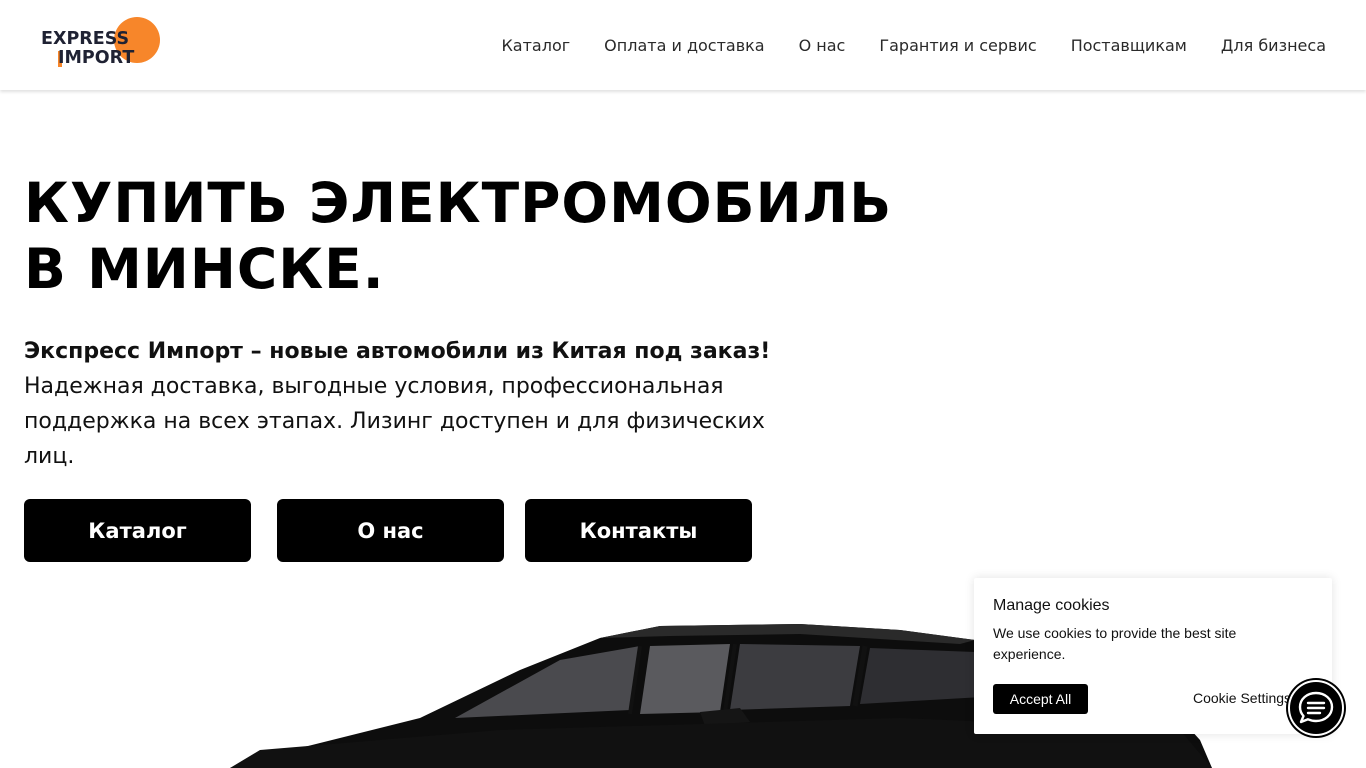 This screenshot has width=1366, height=768. What do you see at coordinates (1051, 605) in the screenshot?
I see `cookie-panel-title: Manage cookies` at bounding box center [1051, 605].